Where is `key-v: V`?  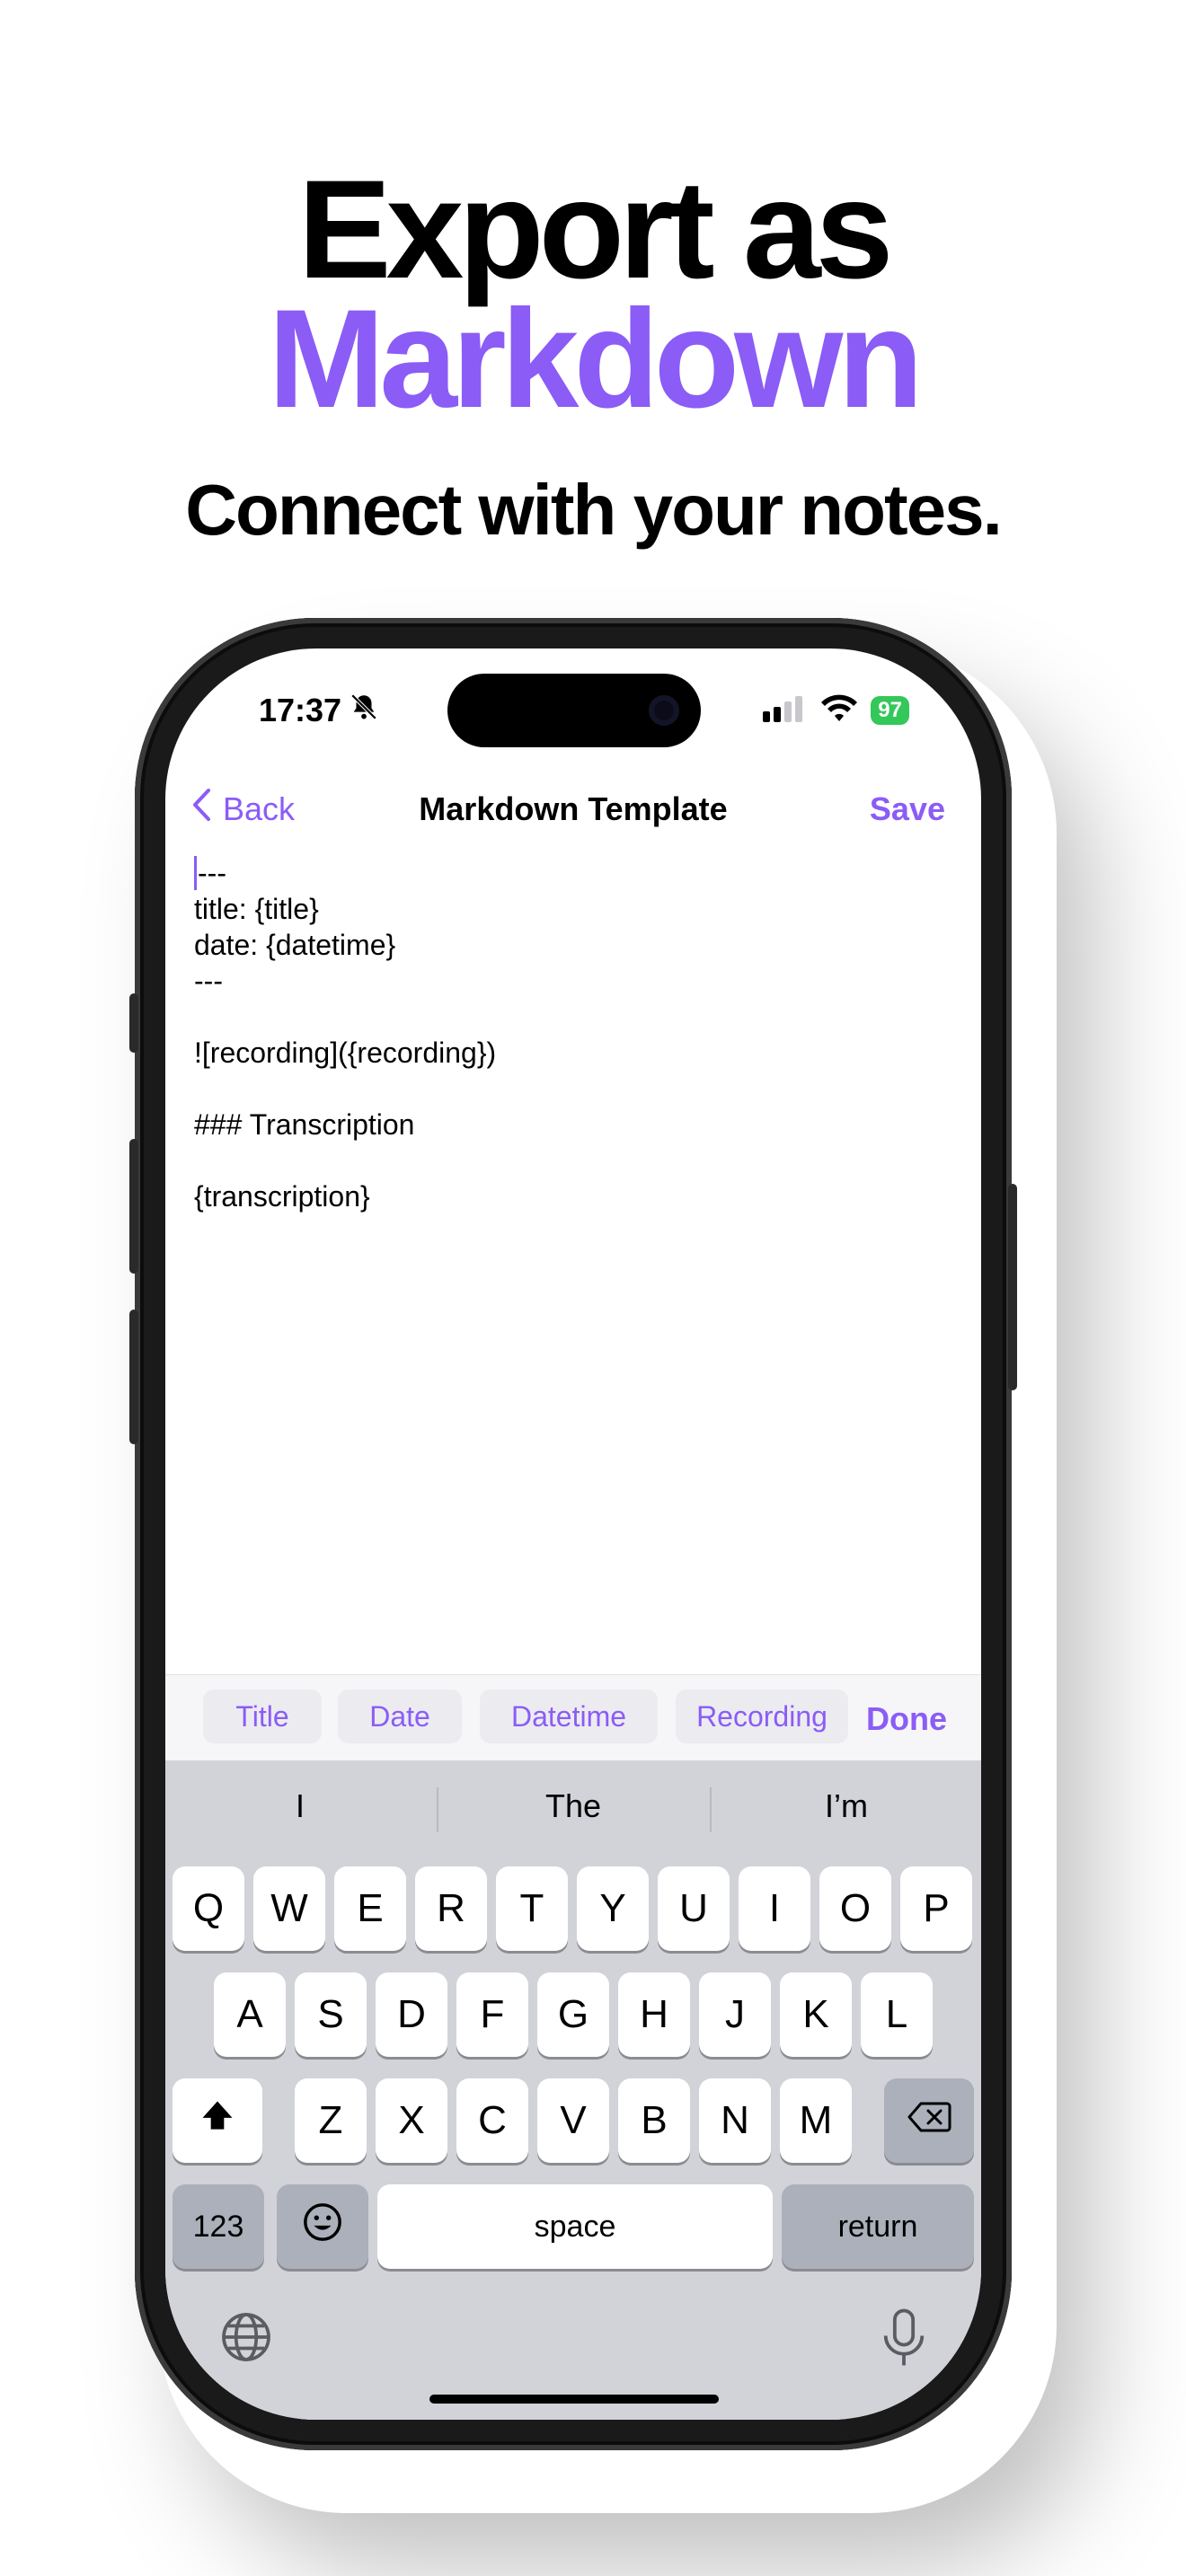
key-v: V is located at coordinates (573, 2120).